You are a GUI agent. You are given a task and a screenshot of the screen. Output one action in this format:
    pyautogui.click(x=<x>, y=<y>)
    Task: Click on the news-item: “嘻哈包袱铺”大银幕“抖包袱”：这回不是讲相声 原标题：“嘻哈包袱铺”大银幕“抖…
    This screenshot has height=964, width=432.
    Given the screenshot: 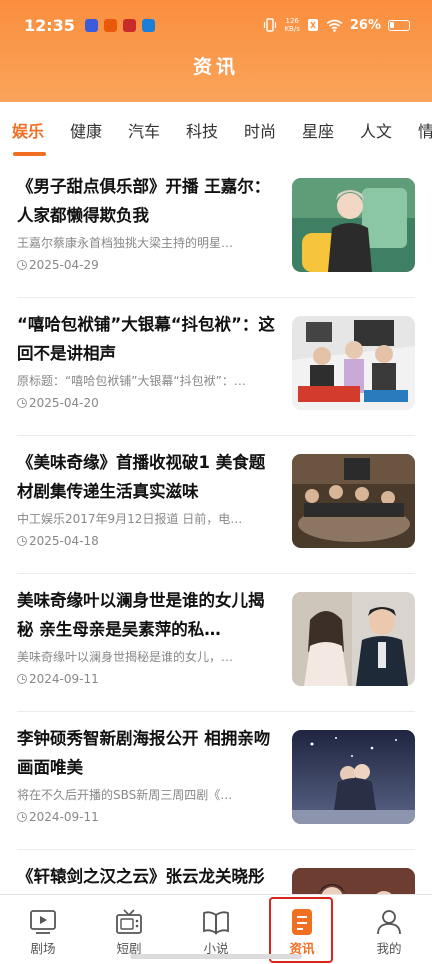 What is the action you would take?
    pyautogui.click(x=216, y=367)
    